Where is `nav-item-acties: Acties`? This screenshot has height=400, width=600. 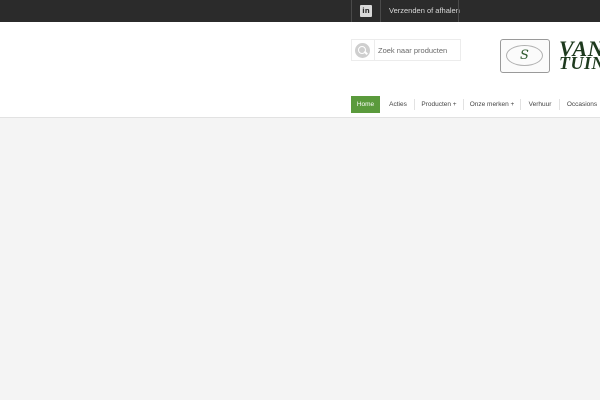 nav-item-acties: Acties is located at coordinates (398, 104).